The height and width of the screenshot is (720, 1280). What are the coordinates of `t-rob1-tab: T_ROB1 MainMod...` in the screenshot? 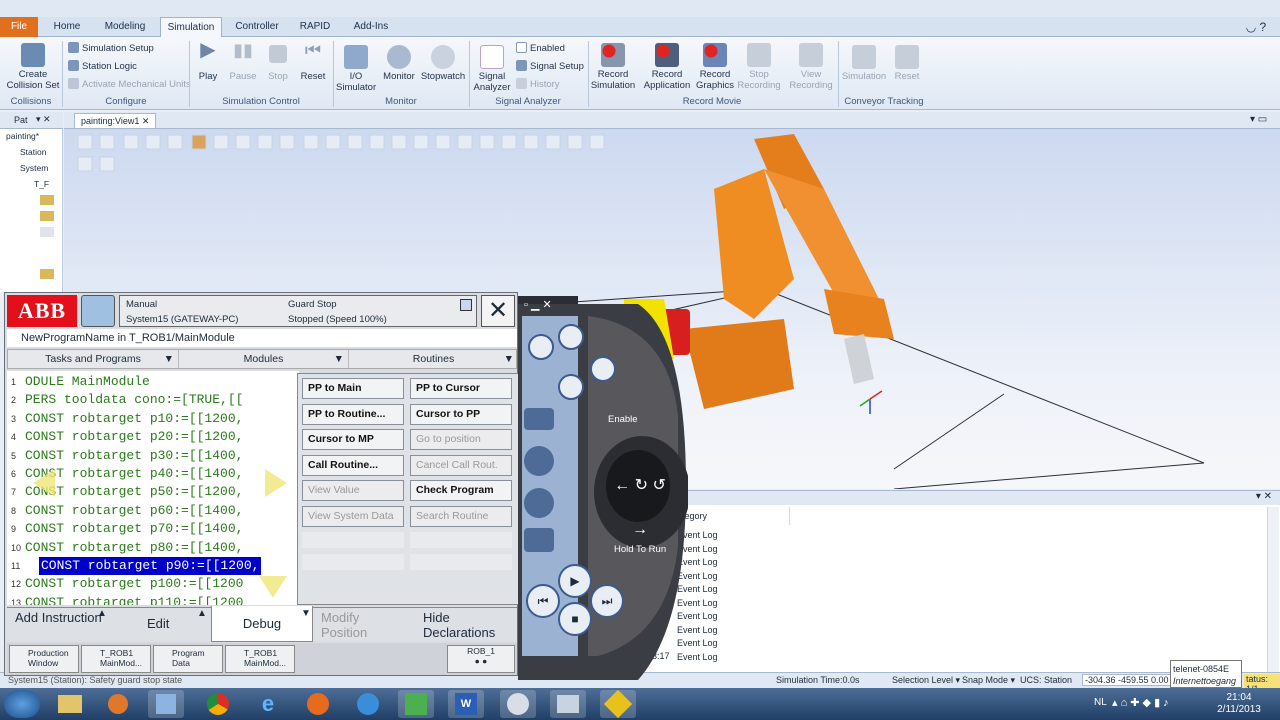 It's located at (116, 659).